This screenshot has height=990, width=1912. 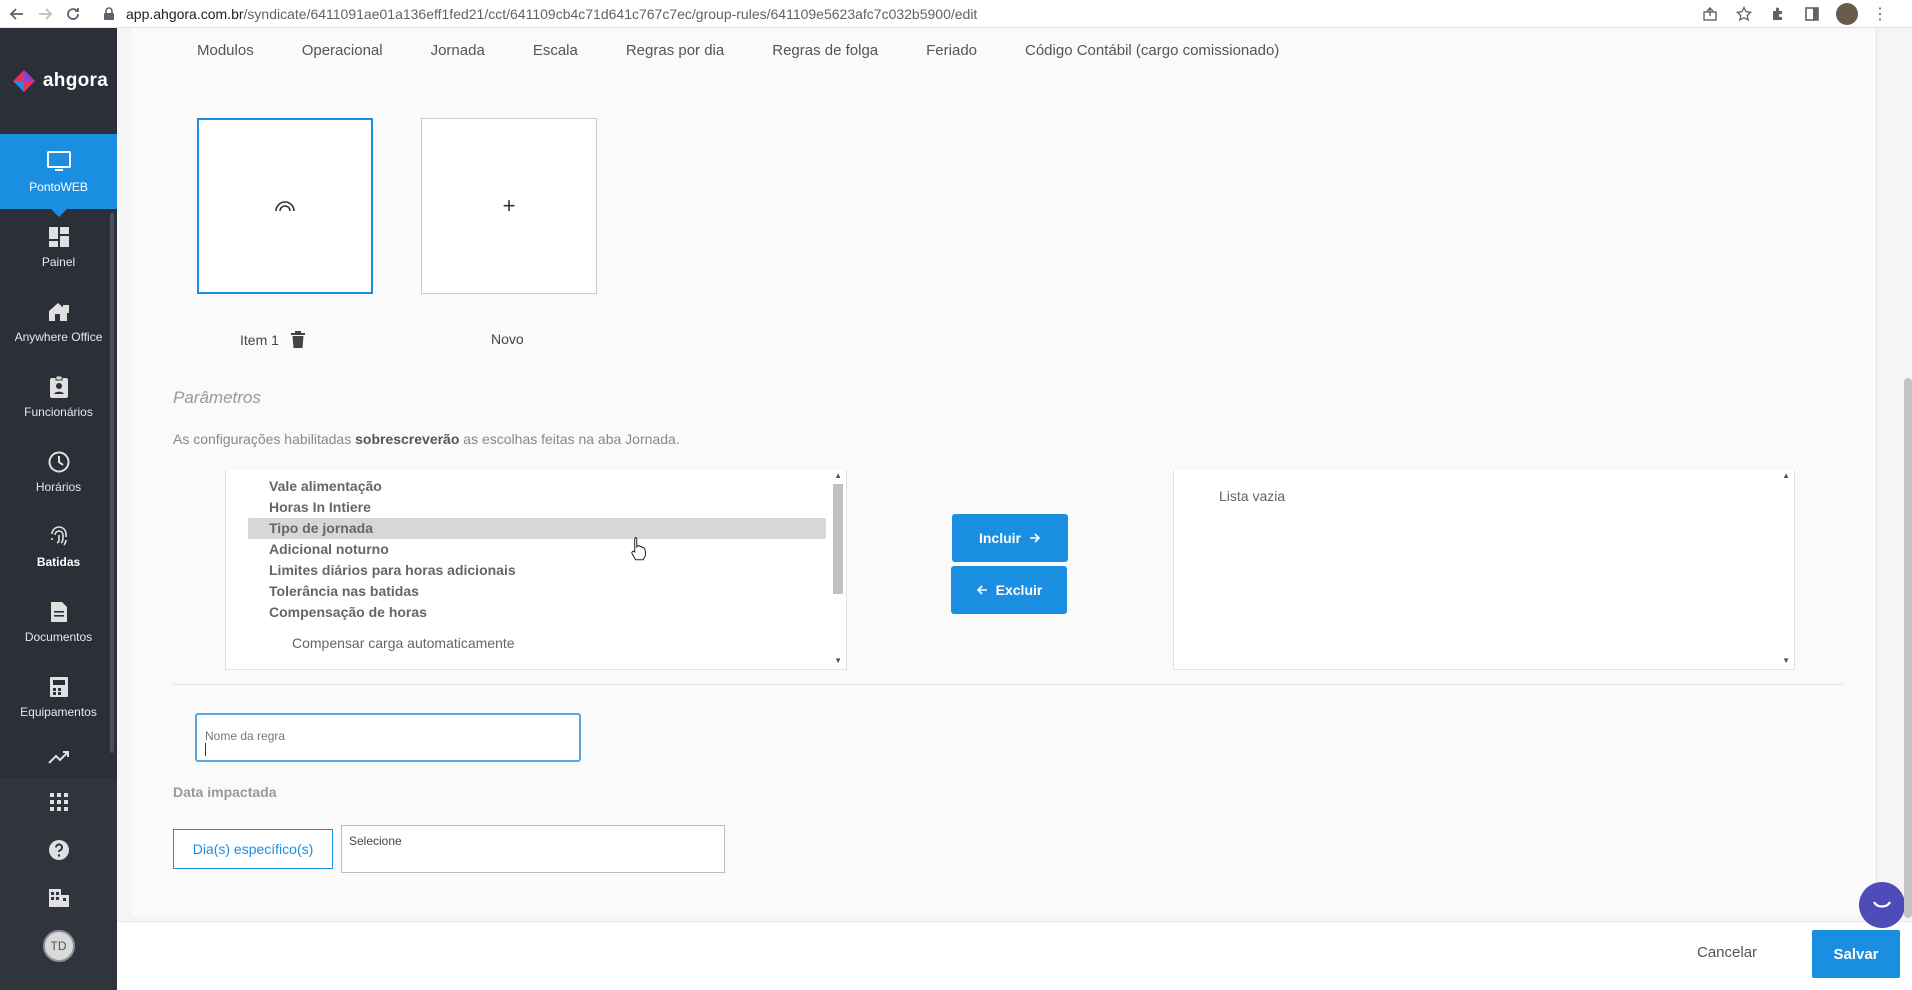 I want to click on share-icon, so click(x=1710, y=14).